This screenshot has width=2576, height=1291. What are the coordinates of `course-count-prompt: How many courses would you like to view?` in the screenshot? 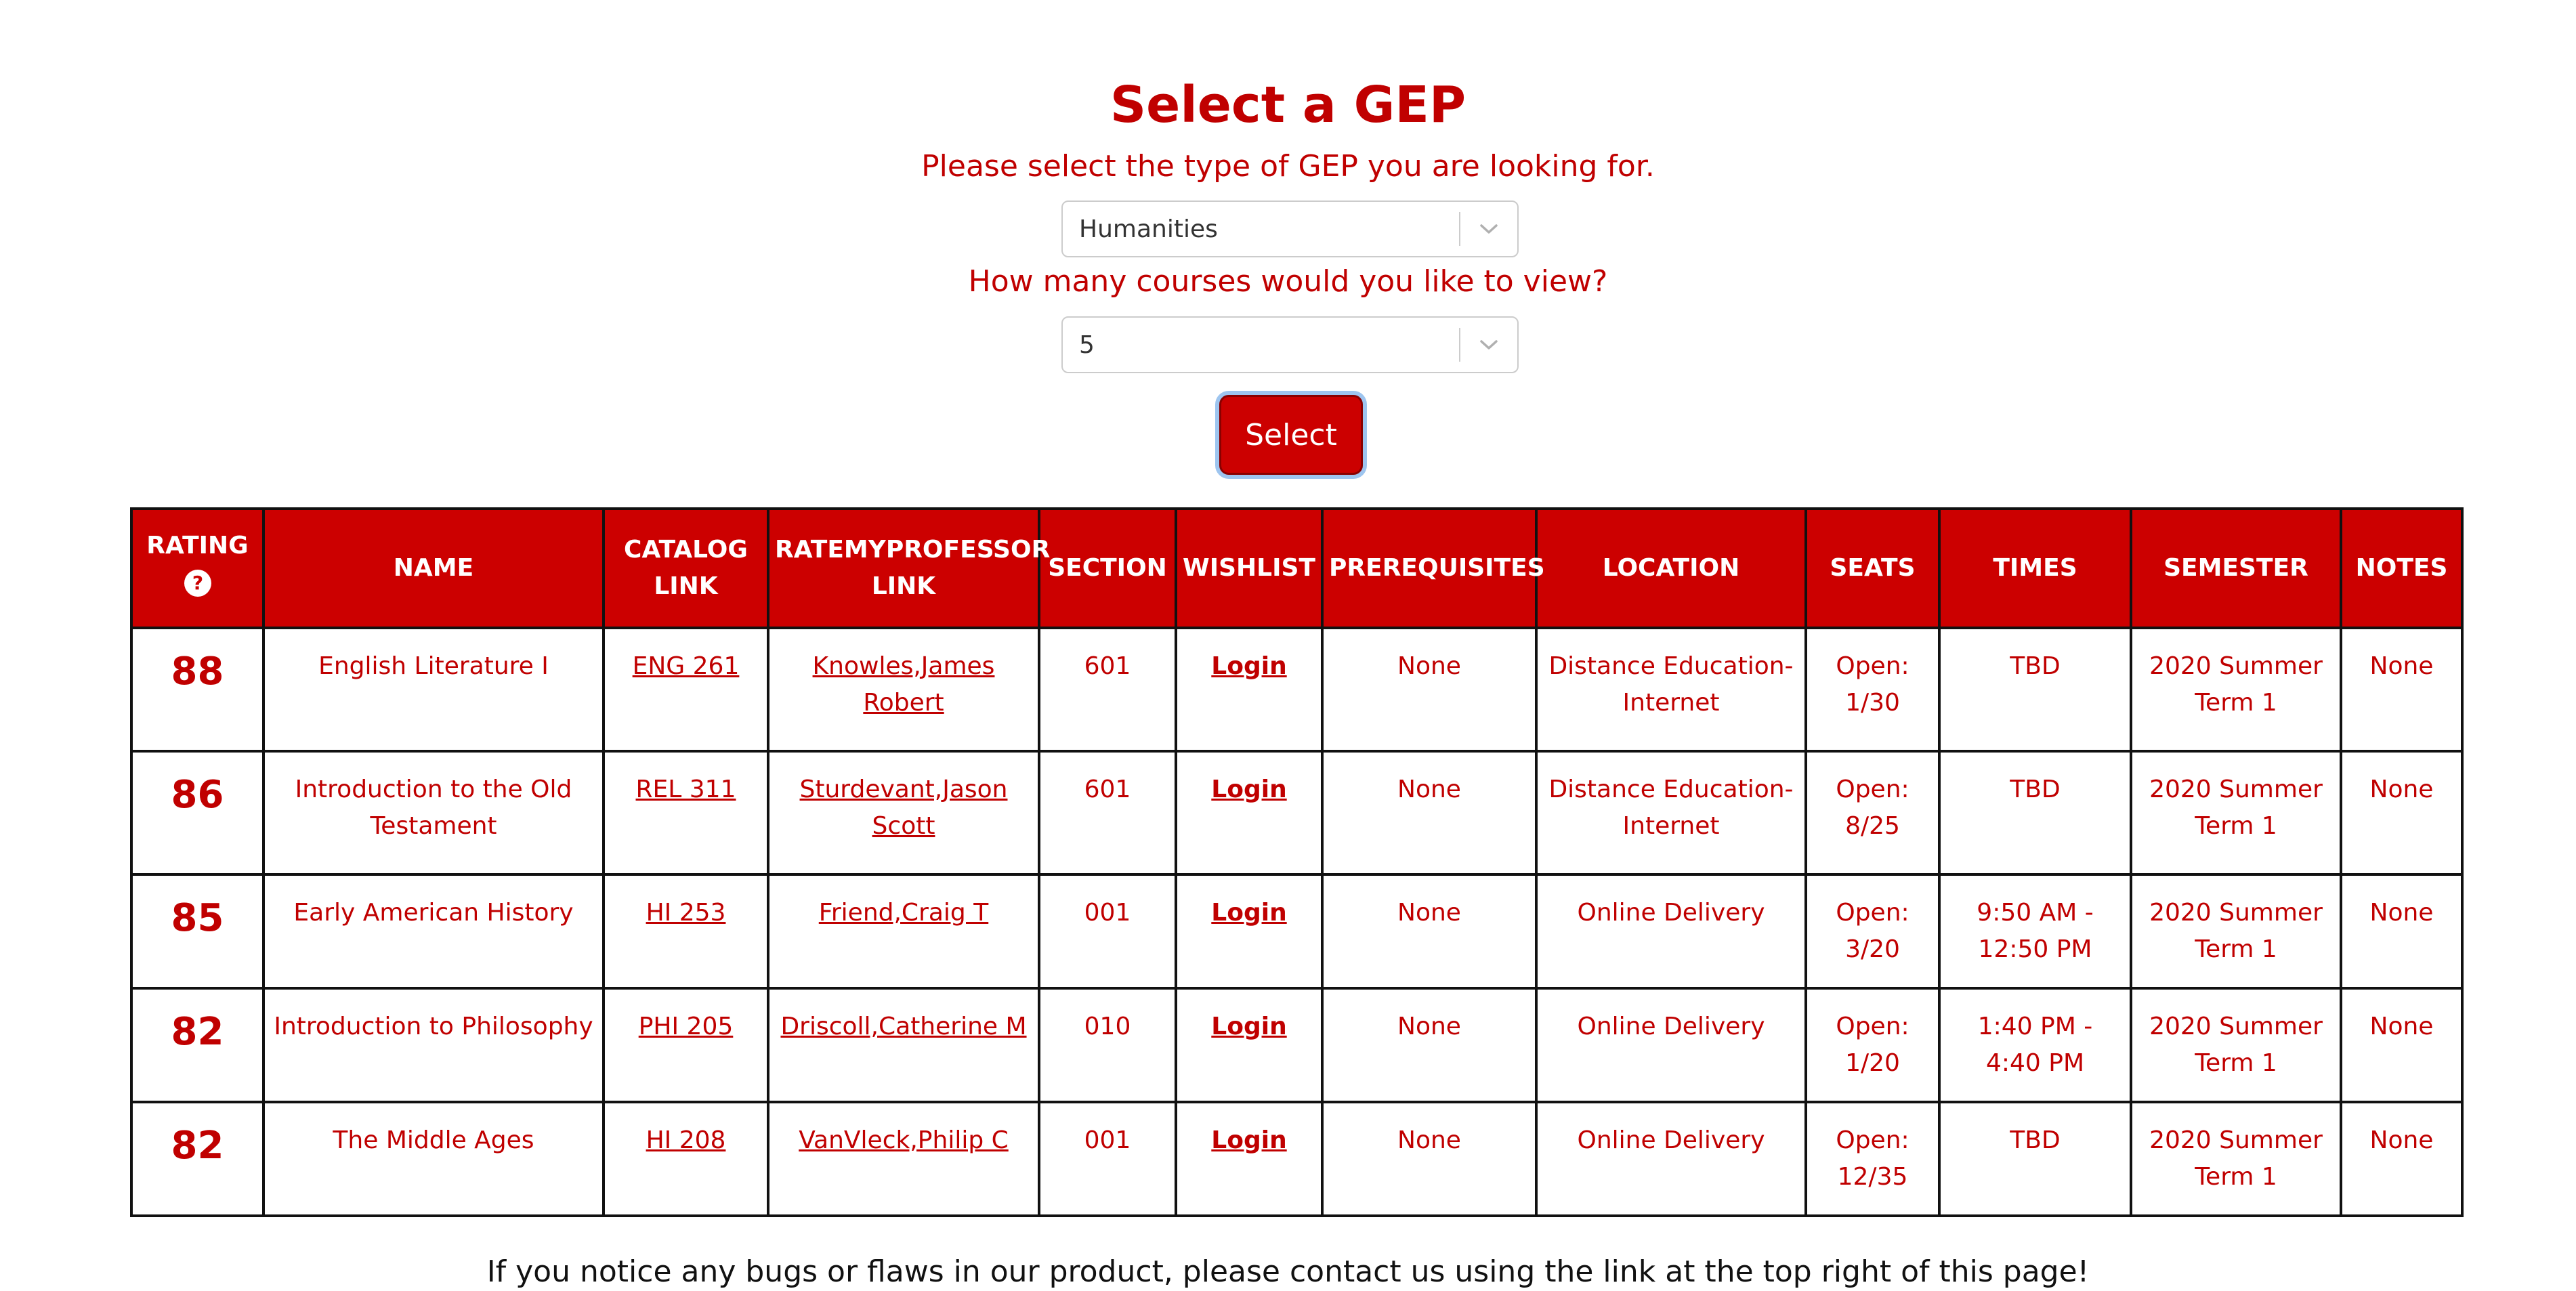 It's located at (1288, 281).